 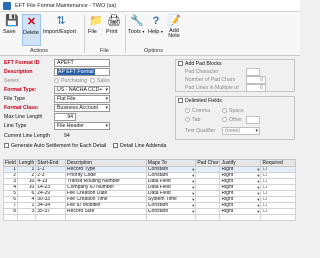 What do you see at coordinates (174, 21) in the screenshot?
I see `add-note-icon: 📝` at bounding box center [174, 21].